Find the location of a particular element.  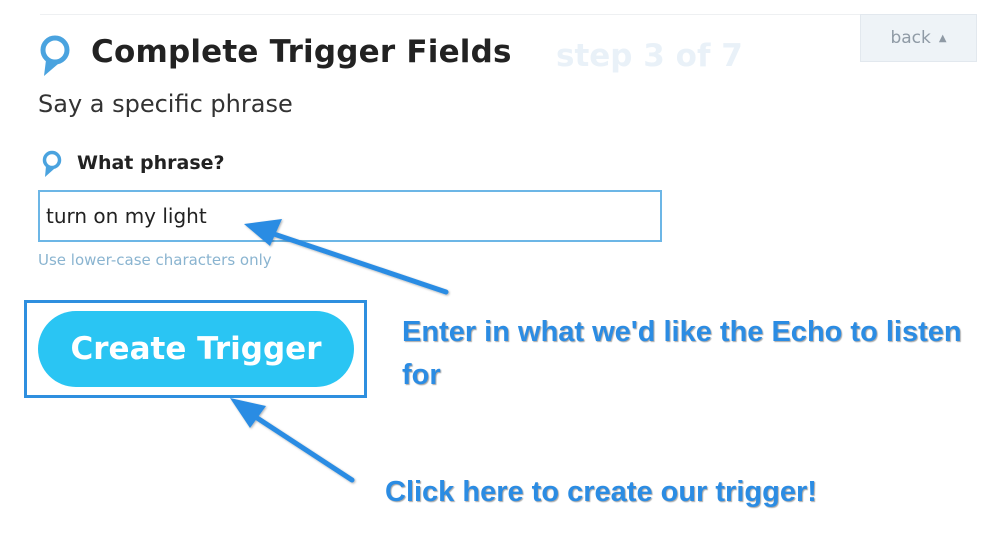

caret-up-icon: ▲ is located at coordinates (942, 38).